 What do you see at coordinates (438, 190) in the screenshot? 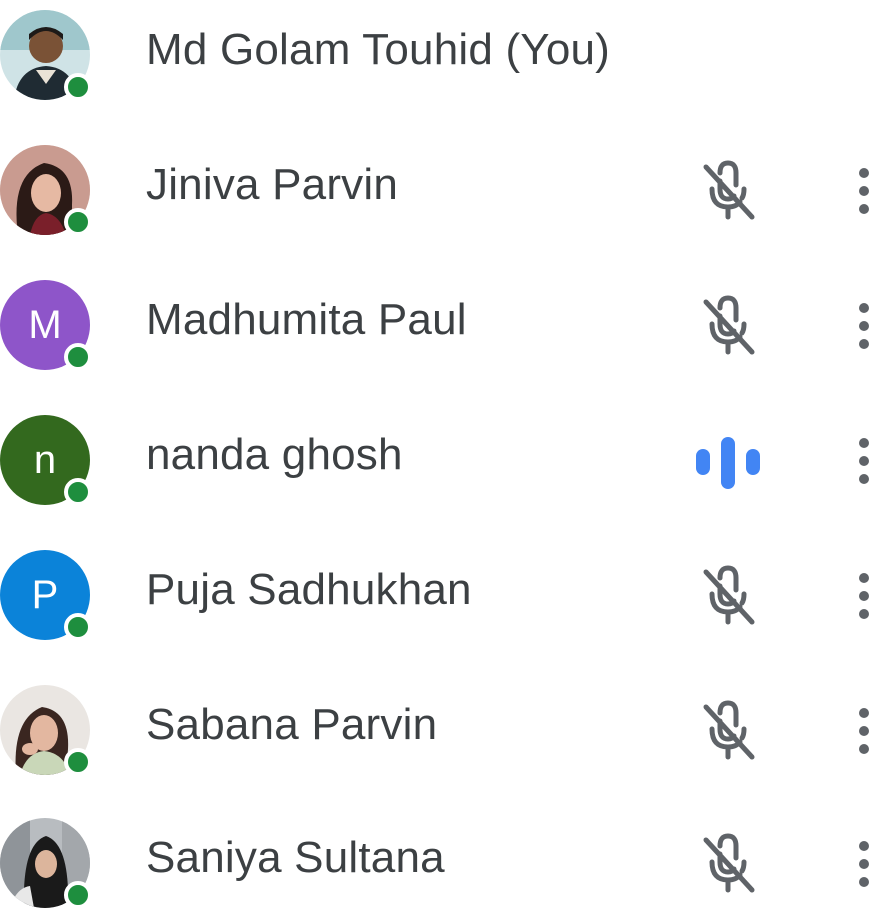
I see `participant-row: Jiniva Parvin` at bounding box center [438, 190].